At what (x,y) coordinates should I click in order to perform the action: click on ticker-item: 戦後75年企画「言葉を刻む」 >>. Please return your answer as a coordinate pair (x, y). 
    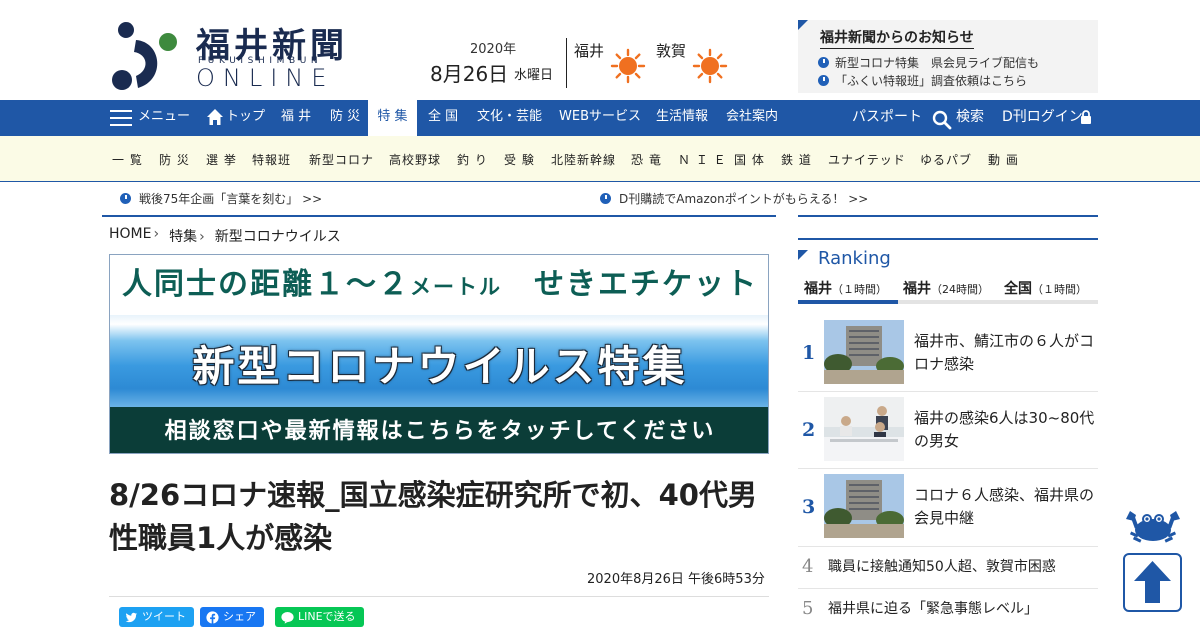
    Looking at the image, I should click on (221, 198).